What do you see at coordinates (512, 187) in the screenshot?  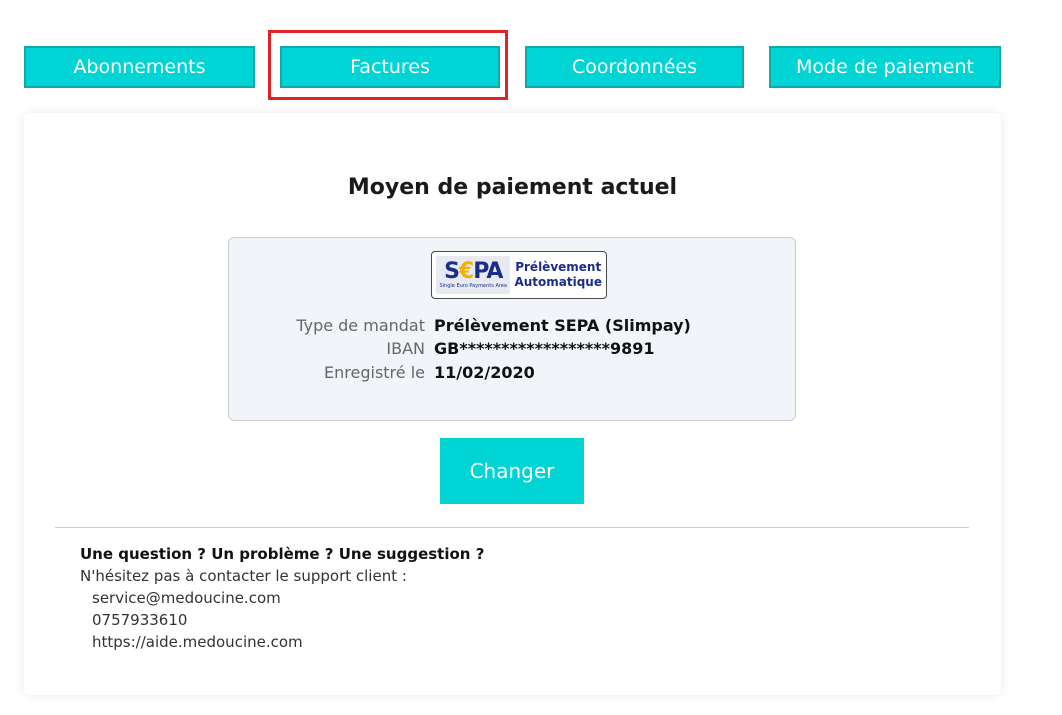 I see `page-title: Moyen de paiement actuel` at bounding box center [512, 187].